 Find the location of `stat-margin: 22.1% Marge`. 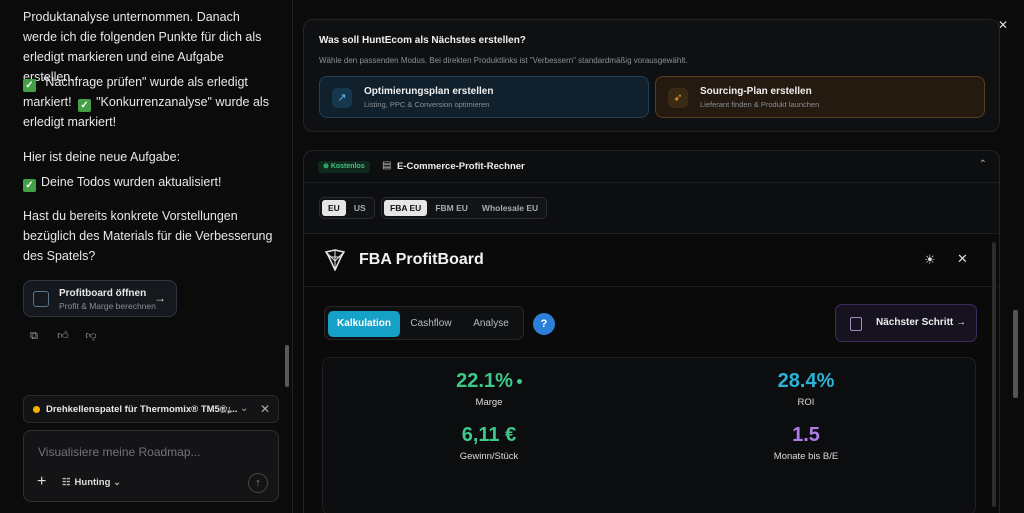

stat-margin: 22.1% Marge is located at coordinates (489, 389).